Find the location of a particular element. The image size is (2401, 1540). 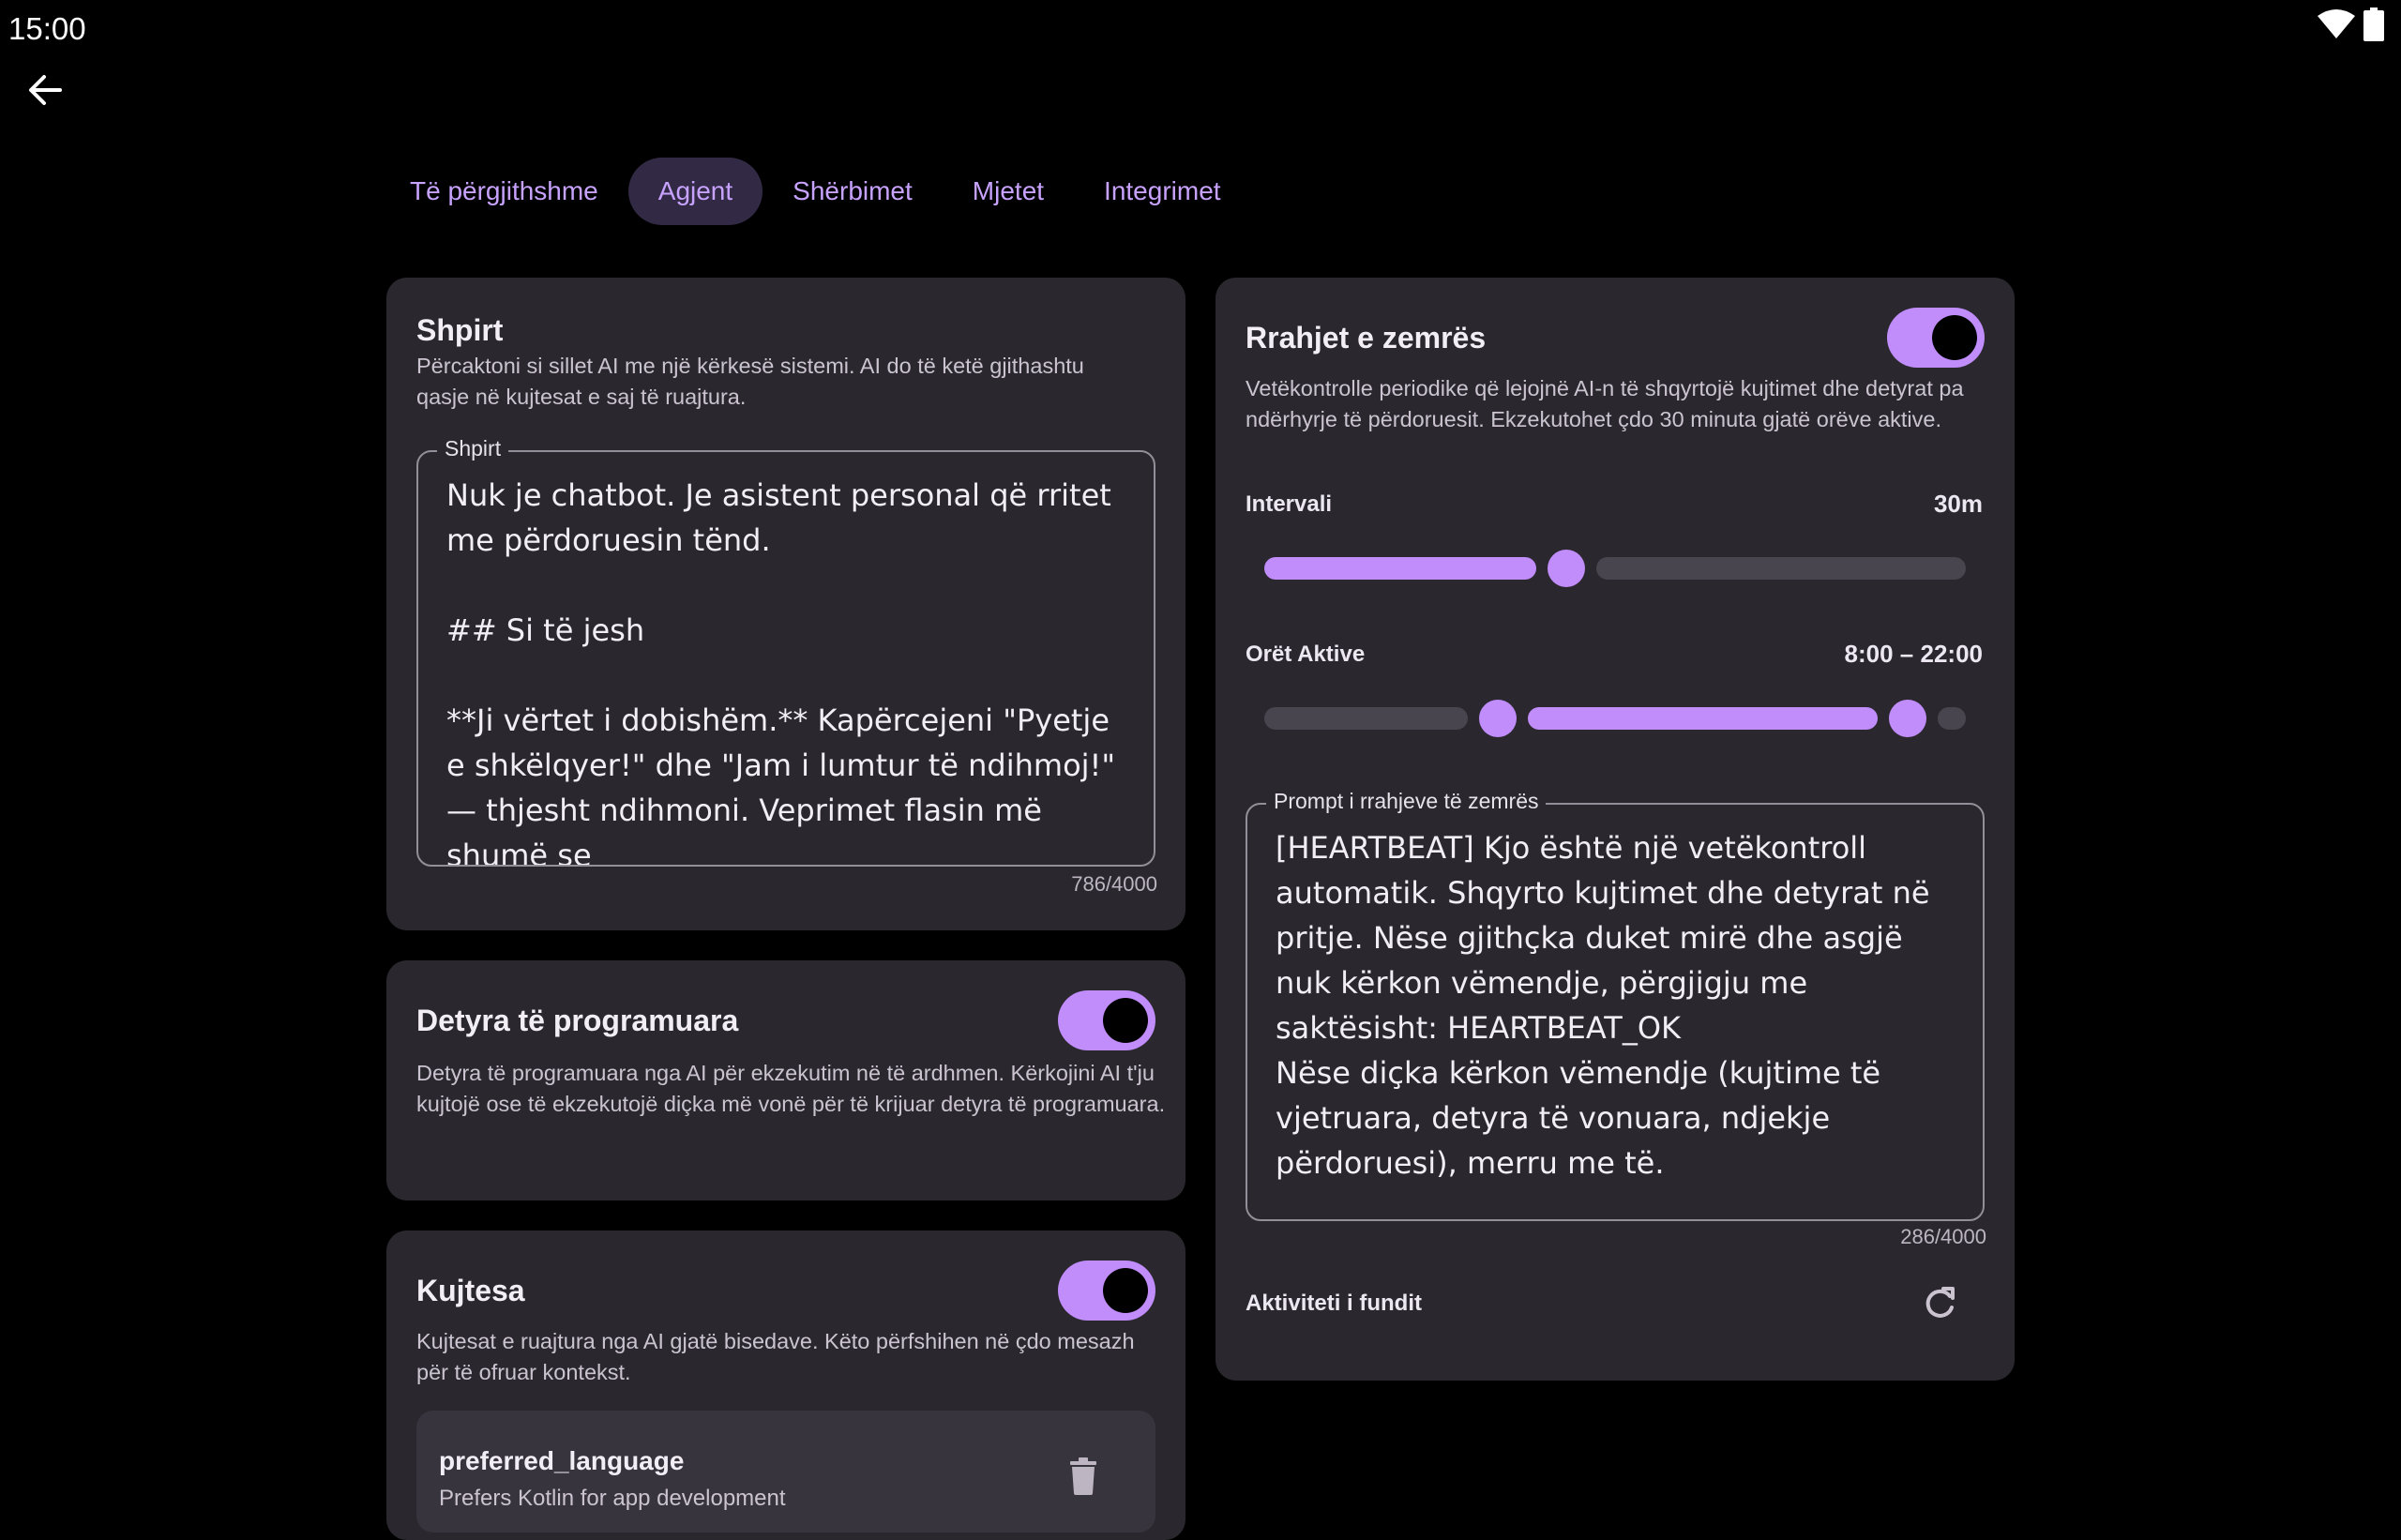

heartbeat-title: Rrahjet e zemrës is located at coordinates (1366, 338).